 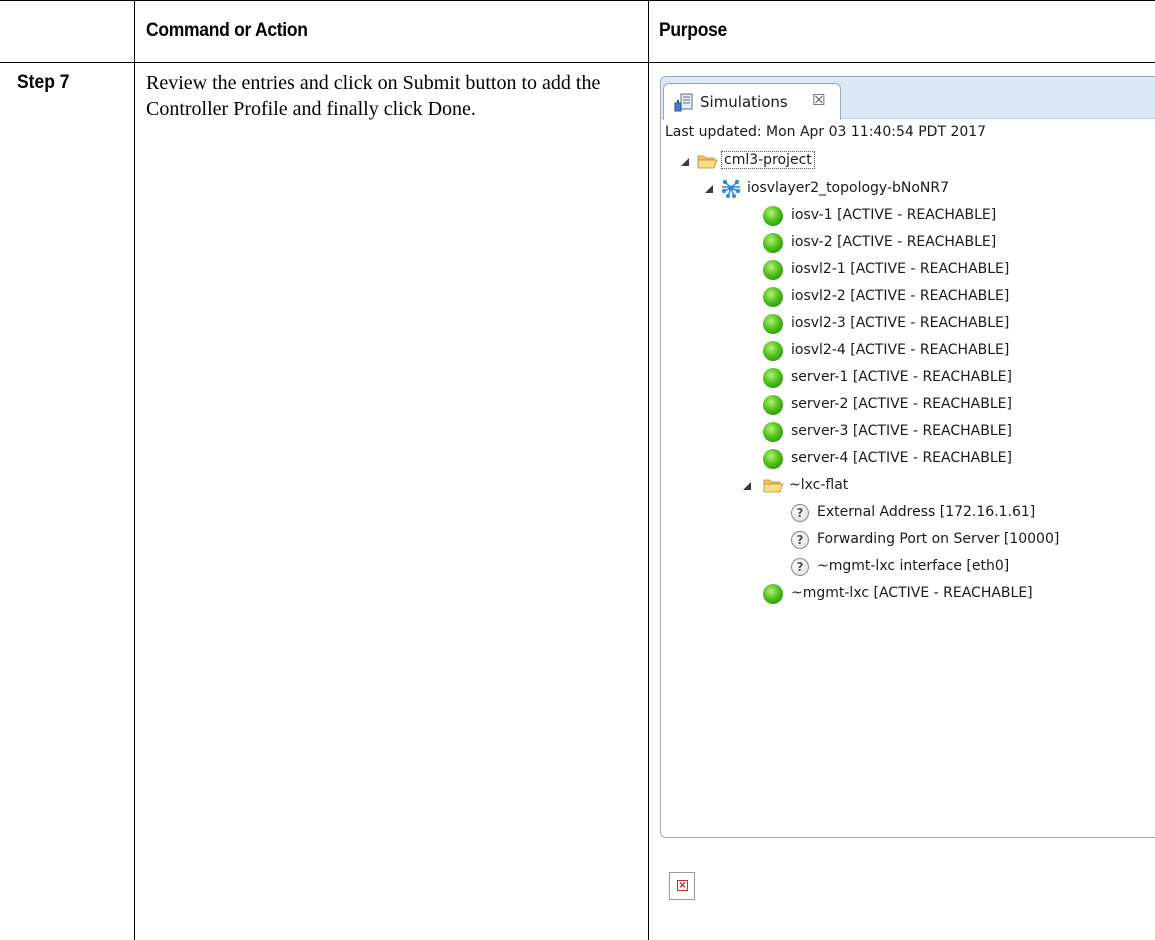 What do you see at coordinates (683, 102) in the screenshot?
I see `simulations-icon` at bounding box center [683, 102].